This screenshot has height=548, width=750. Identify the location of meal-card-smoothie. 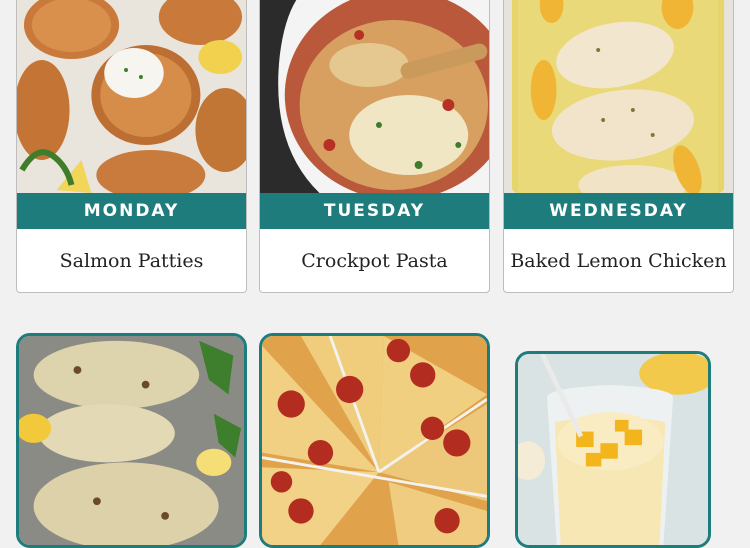
(613, 449).